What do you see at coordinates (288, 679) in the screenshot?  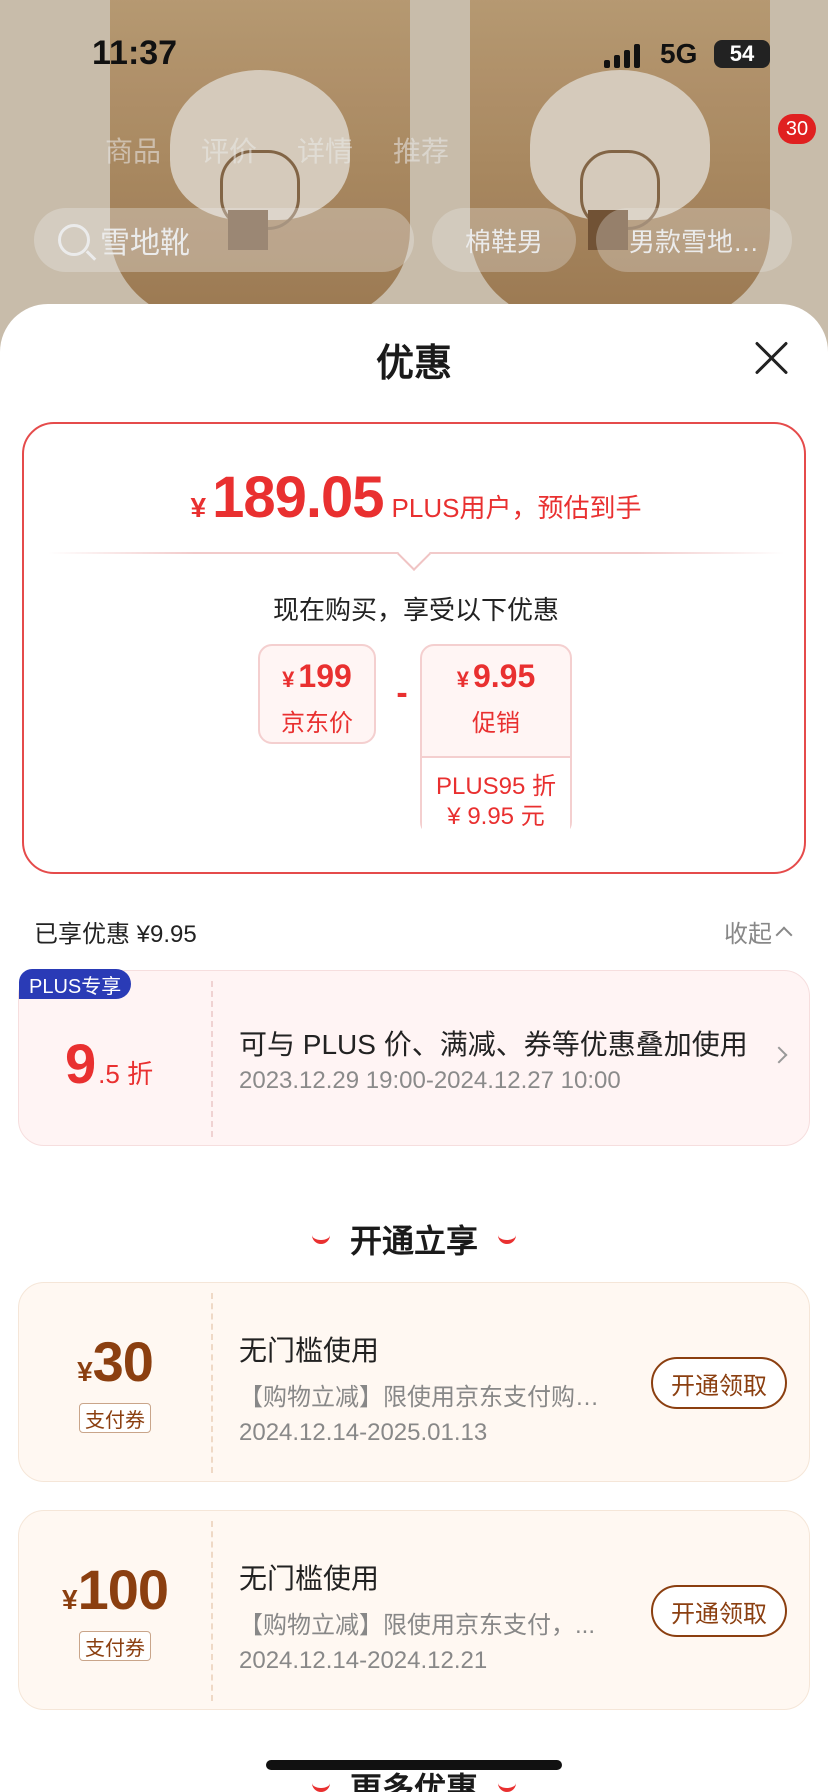 I see `jd-price-currency: ¥` at bounding box center [288, 679].